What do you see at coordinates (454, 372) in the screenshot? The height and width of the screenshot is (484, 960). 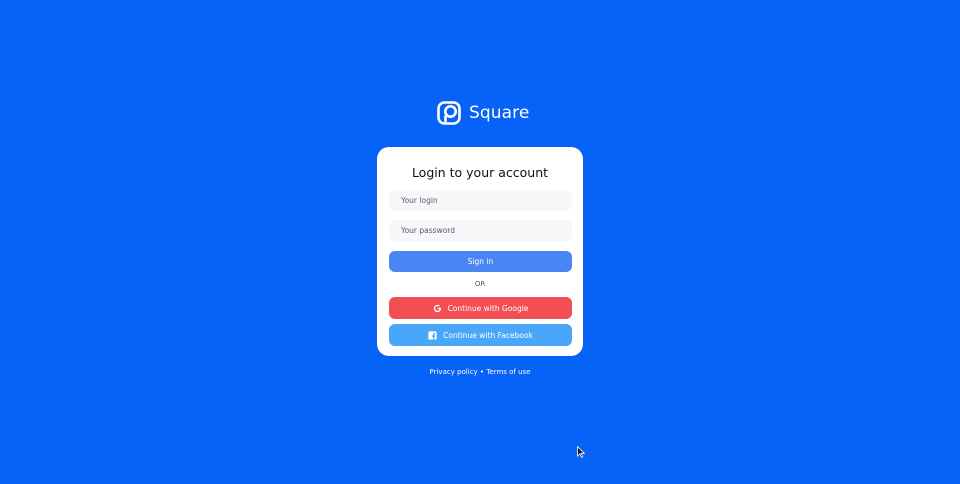 I see `privacy-policy-link: Privacy policy` at bounding box center [454, 372].